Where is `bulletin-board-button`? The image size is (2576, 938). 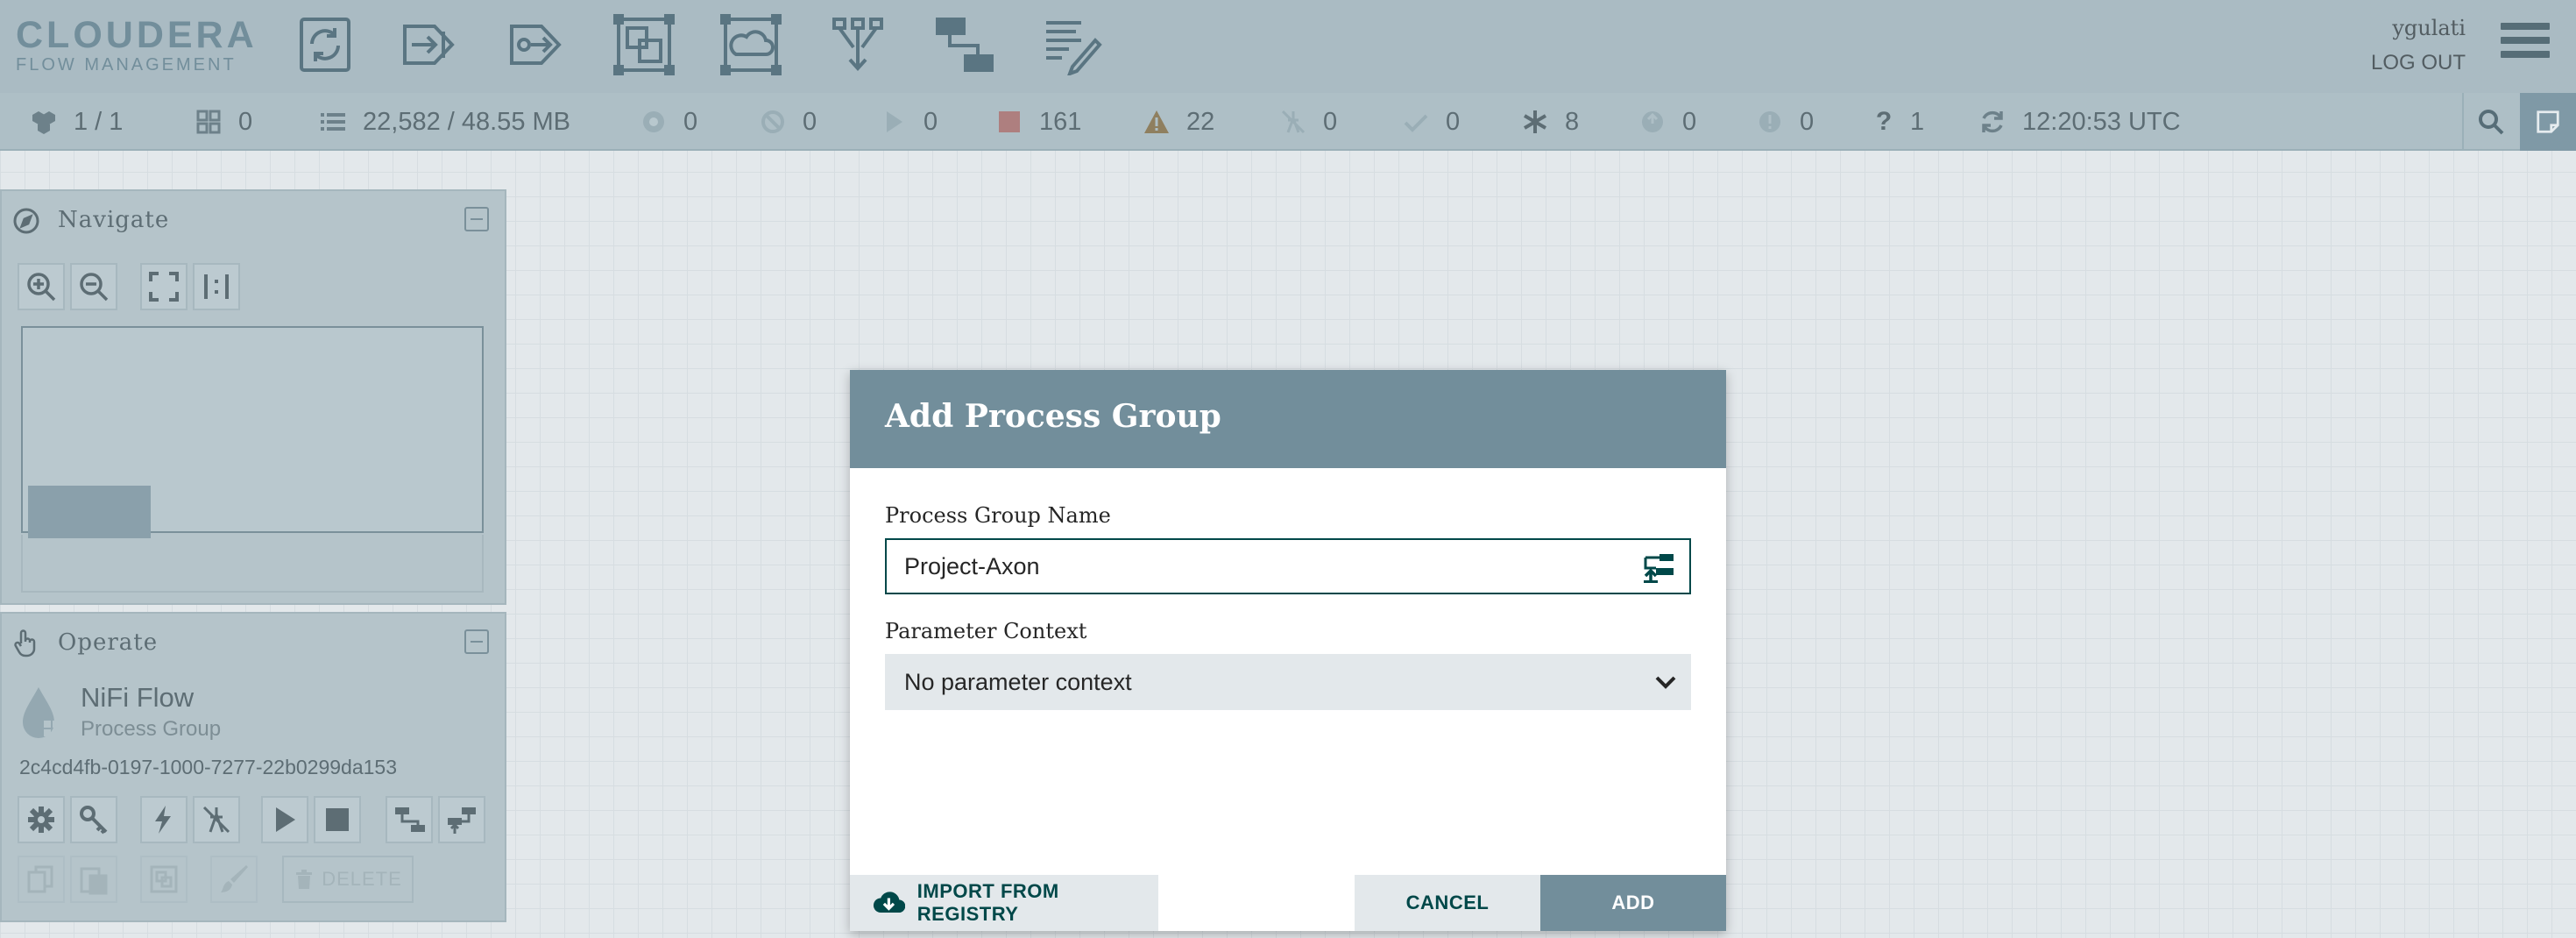
bulletin-board-button is located at coordinates (2548, 122).